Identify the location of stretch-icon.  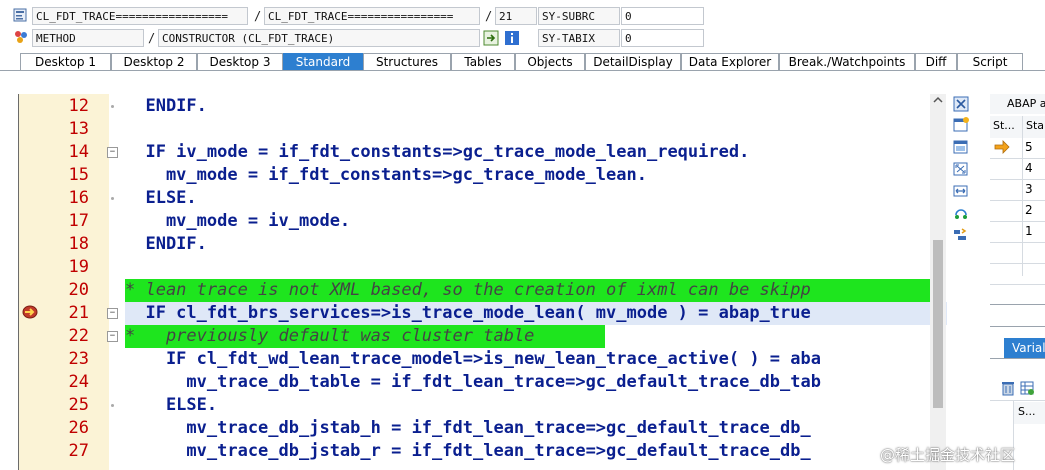
(961, 191).